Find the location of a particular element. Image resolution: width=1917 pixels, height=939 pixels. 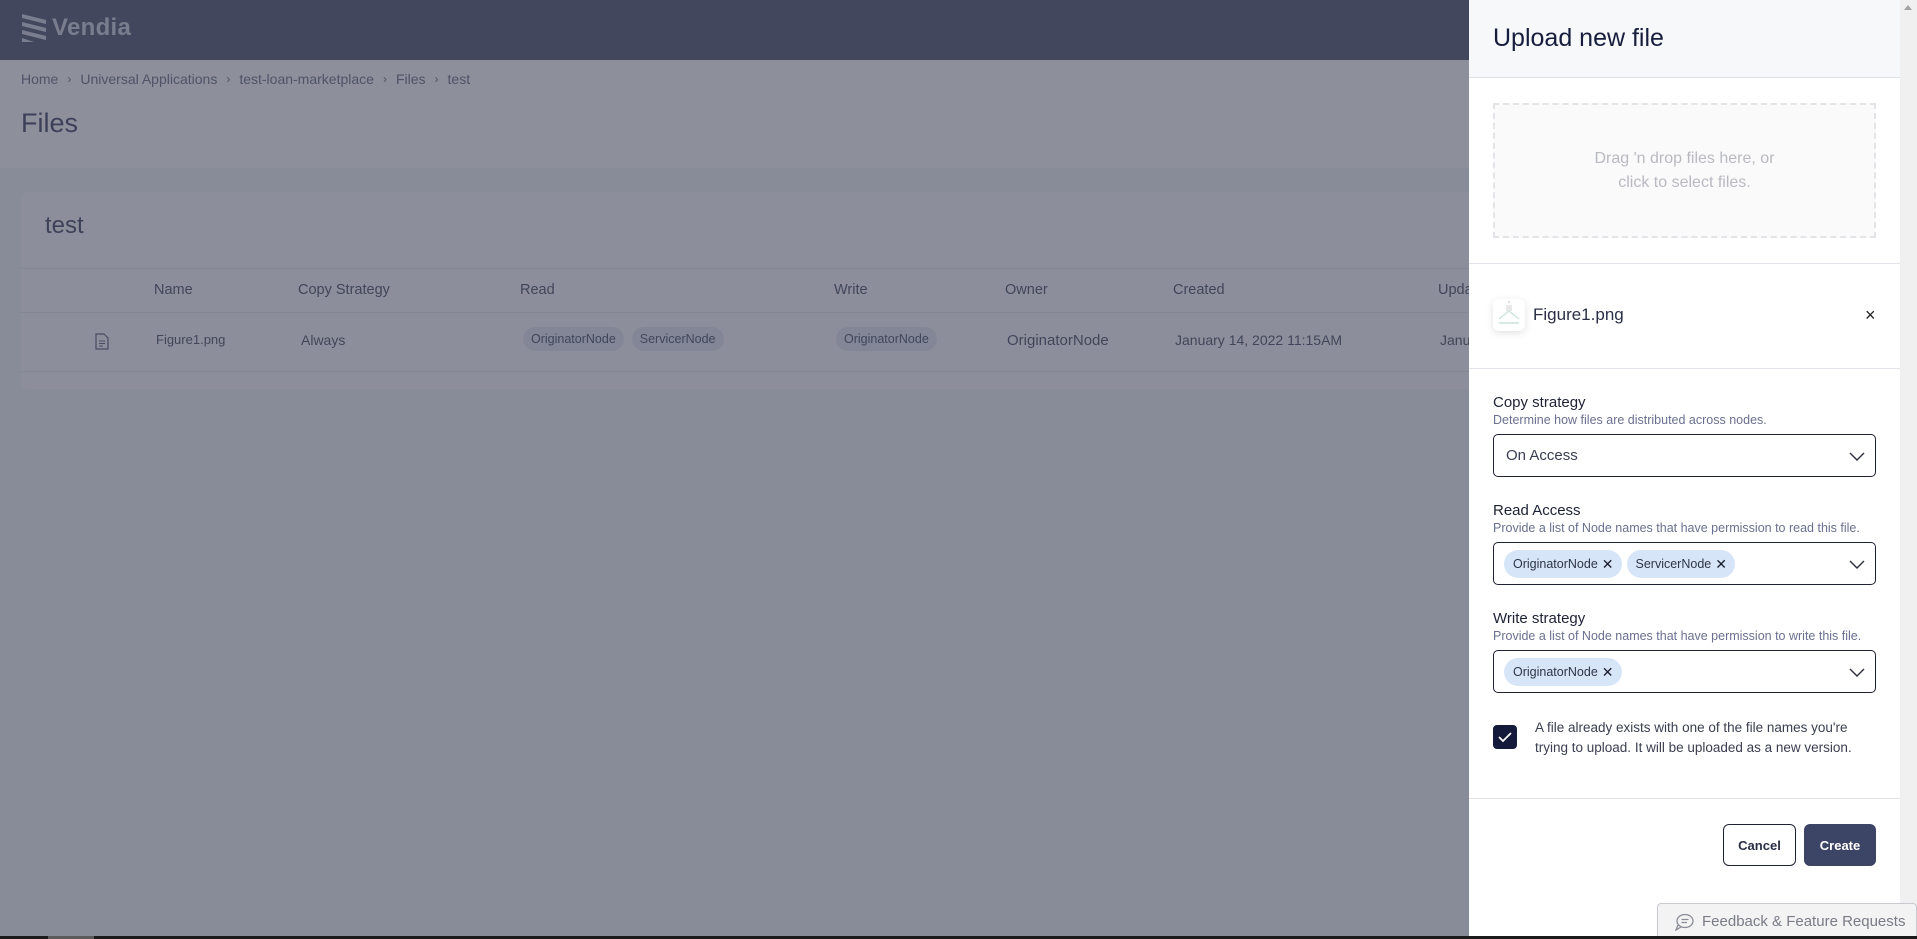

file-thumbnail is located at coordinates (1509, 315).